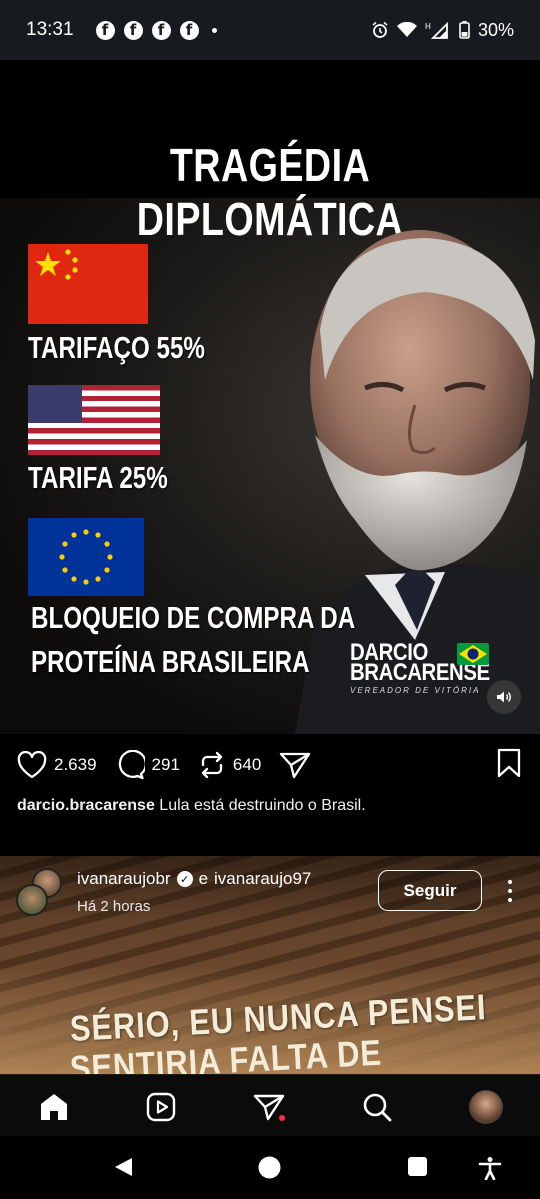 This screenshot has width=540, height=1199. Describe the element at coordinates (194, 879) in the screenshot. I see `next-post-authors: ivanaraujobr ✓ e ivanaraujo97` at that location.